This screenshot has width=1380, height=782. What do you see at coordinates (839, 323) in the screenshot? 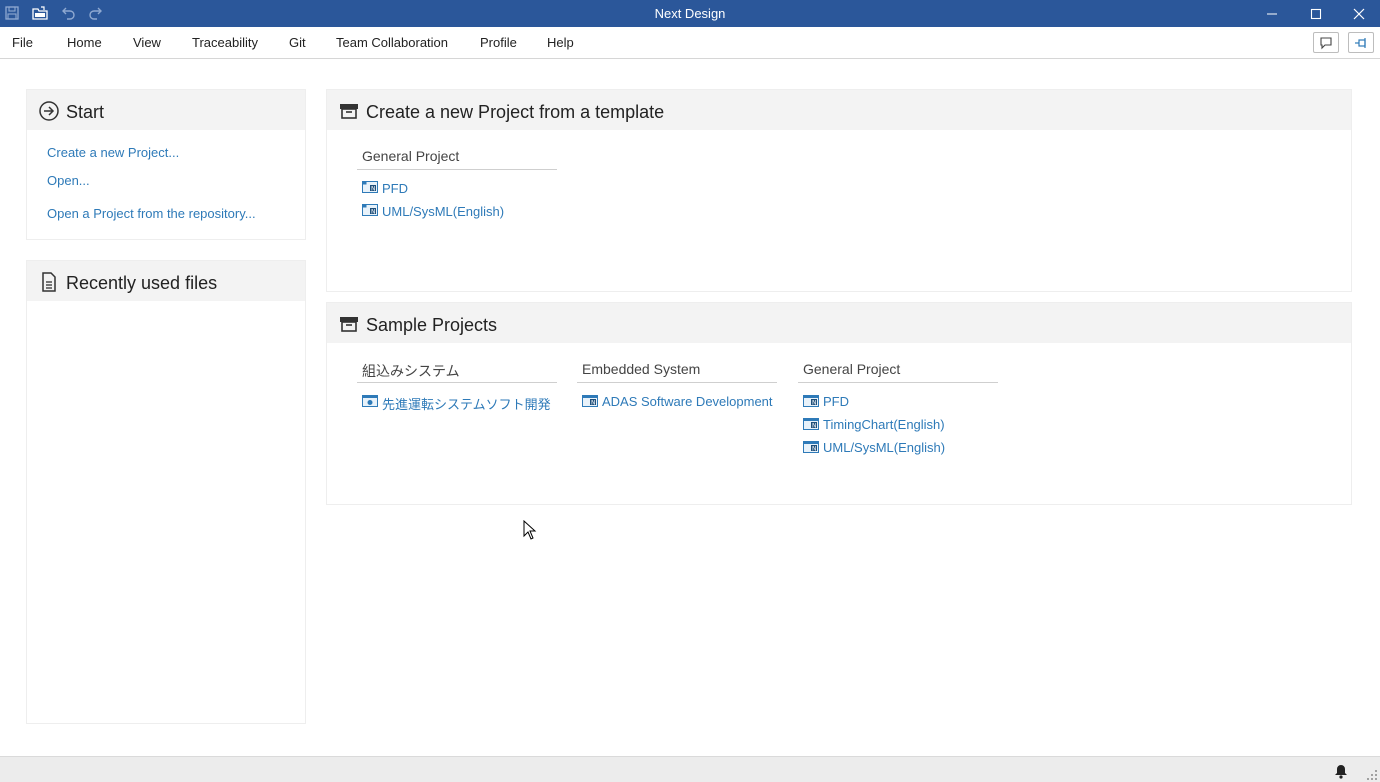
I see `sample-projects-panel-header: Sample Projects` at bounding box center [839, 323].